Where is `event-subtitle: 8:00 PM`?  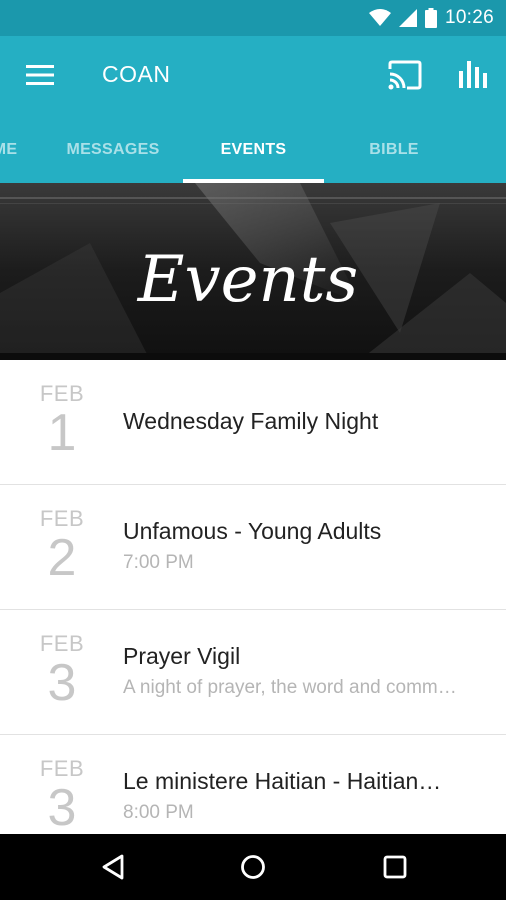 event-subtitle: 8:00 PM is located at coordinates (158, 812).